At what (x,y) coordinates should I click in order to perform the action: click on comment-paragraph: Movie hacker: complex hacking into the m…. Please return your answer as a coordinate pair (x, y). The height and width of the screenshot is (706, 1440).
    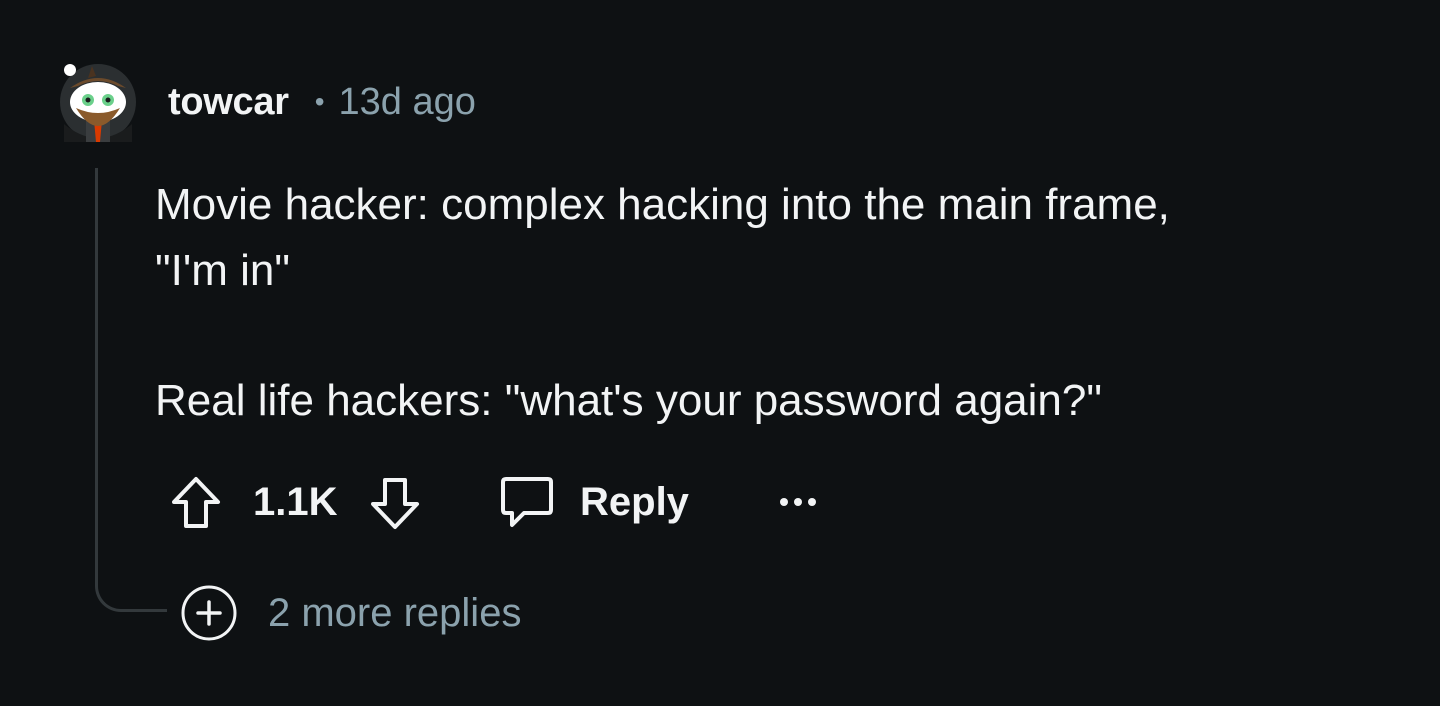
    Looking at the image, I should click on (662, 237).